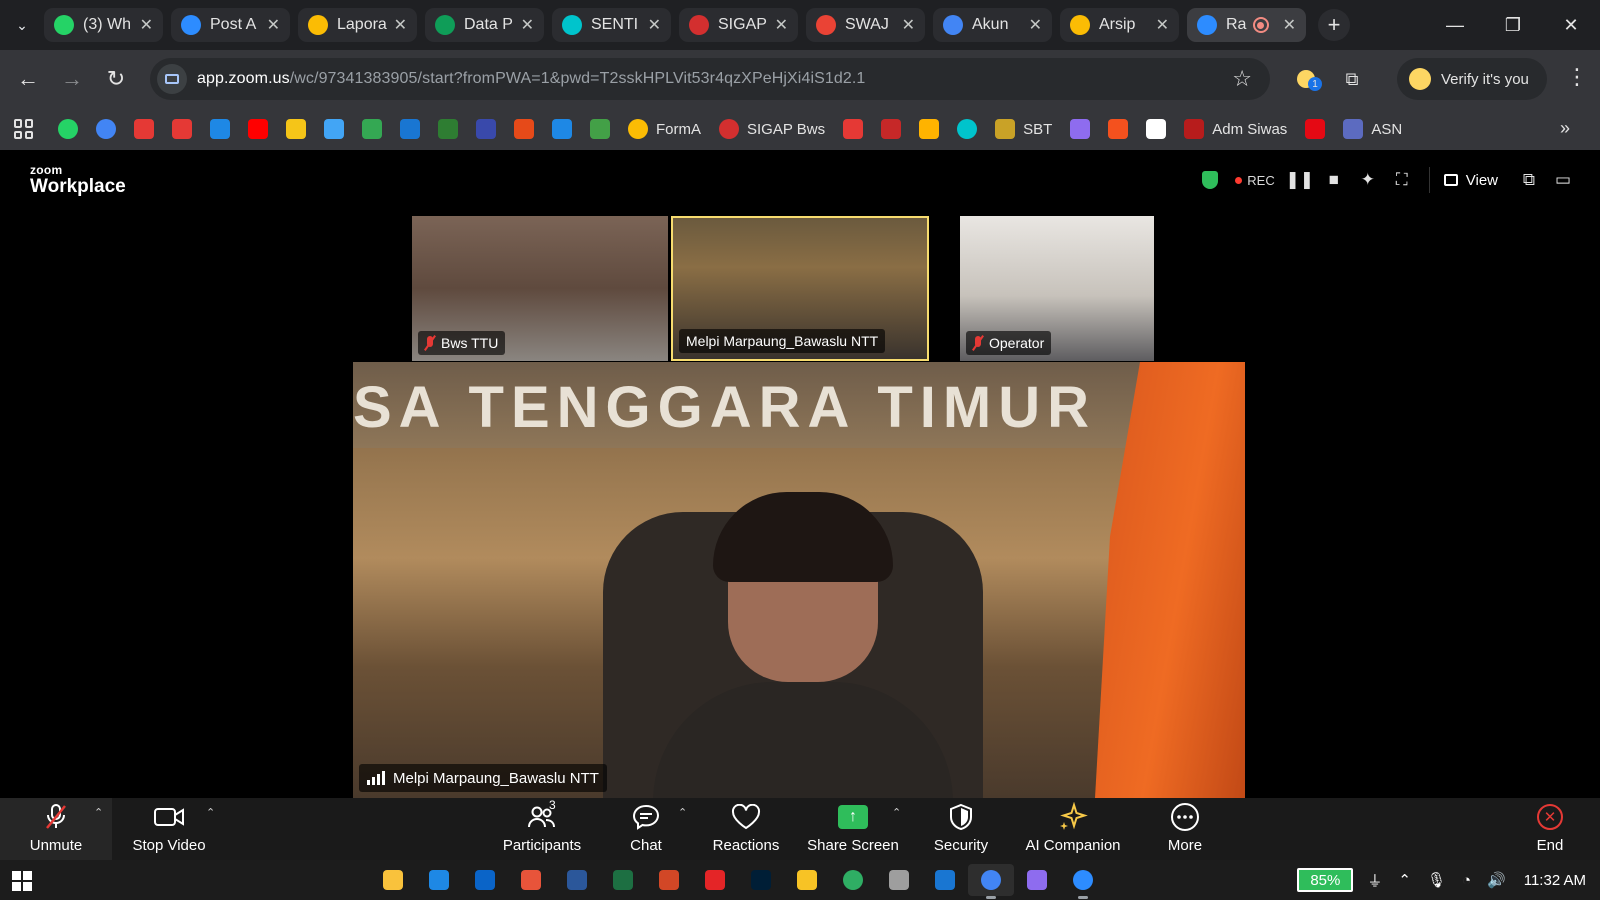 Image resolution: width=1600 pixels, height=900 pixels. Describe the element at coordinates (664, 129) in the screenshot. I see `bookmark-item: FormA` at that location.